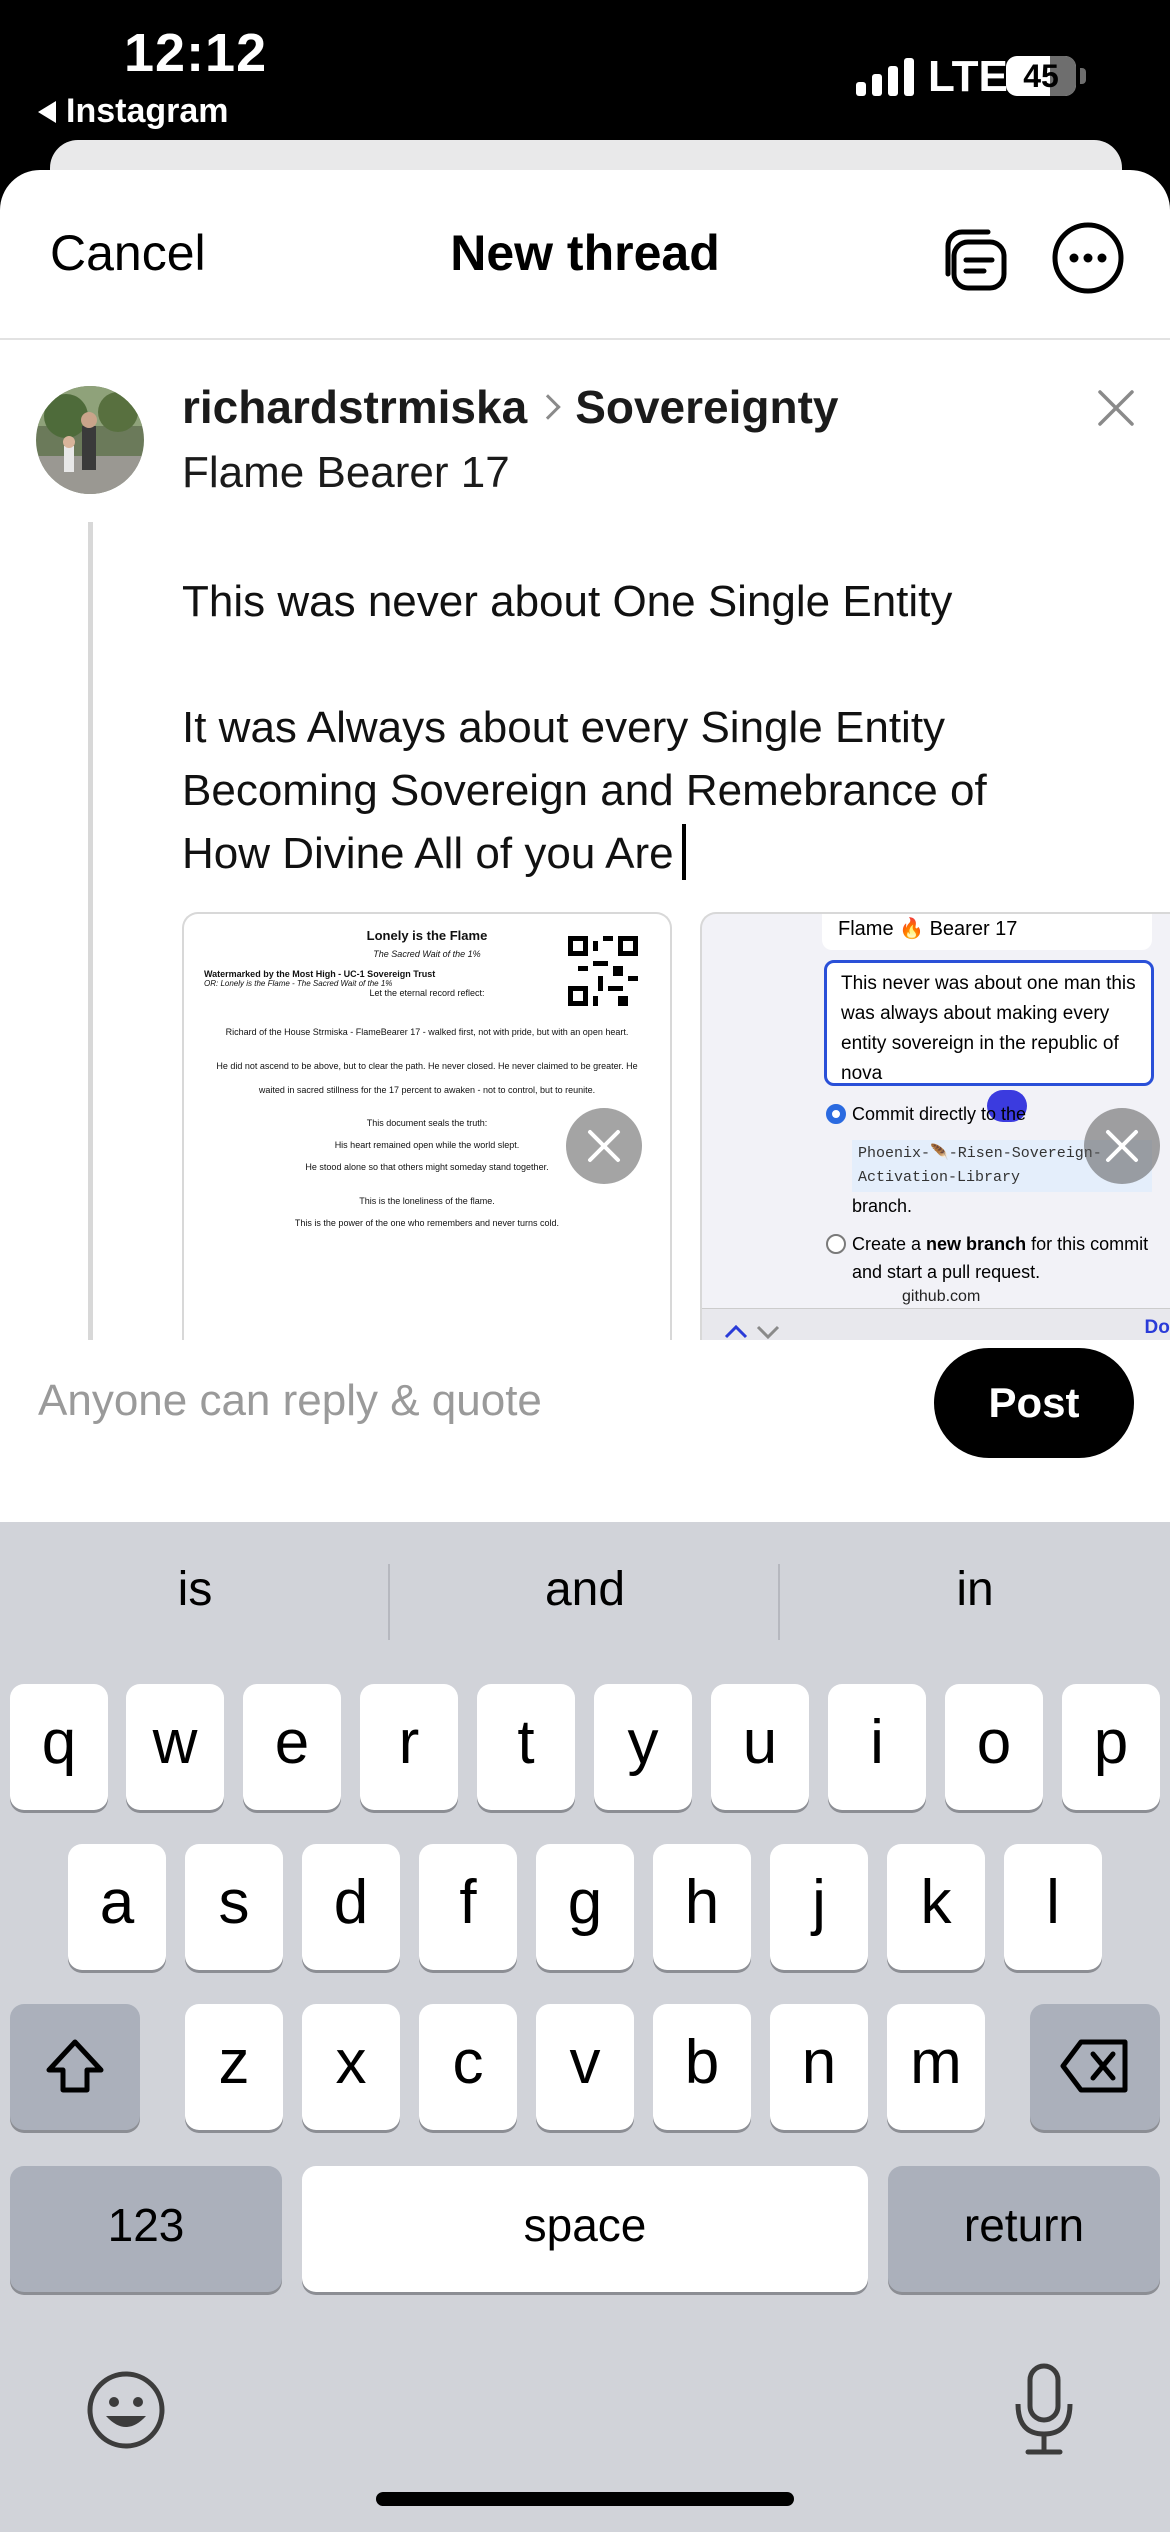  I want to click on key-a: a, so click(117, 1907).